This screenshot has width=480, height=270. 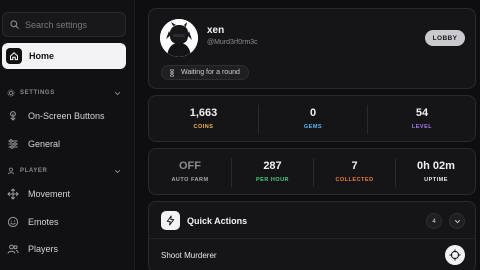 What do you see at coordinates (64, 171) in the screenshot?
I see `section-header-player: PLAYER` at bounding box center [64, 171].